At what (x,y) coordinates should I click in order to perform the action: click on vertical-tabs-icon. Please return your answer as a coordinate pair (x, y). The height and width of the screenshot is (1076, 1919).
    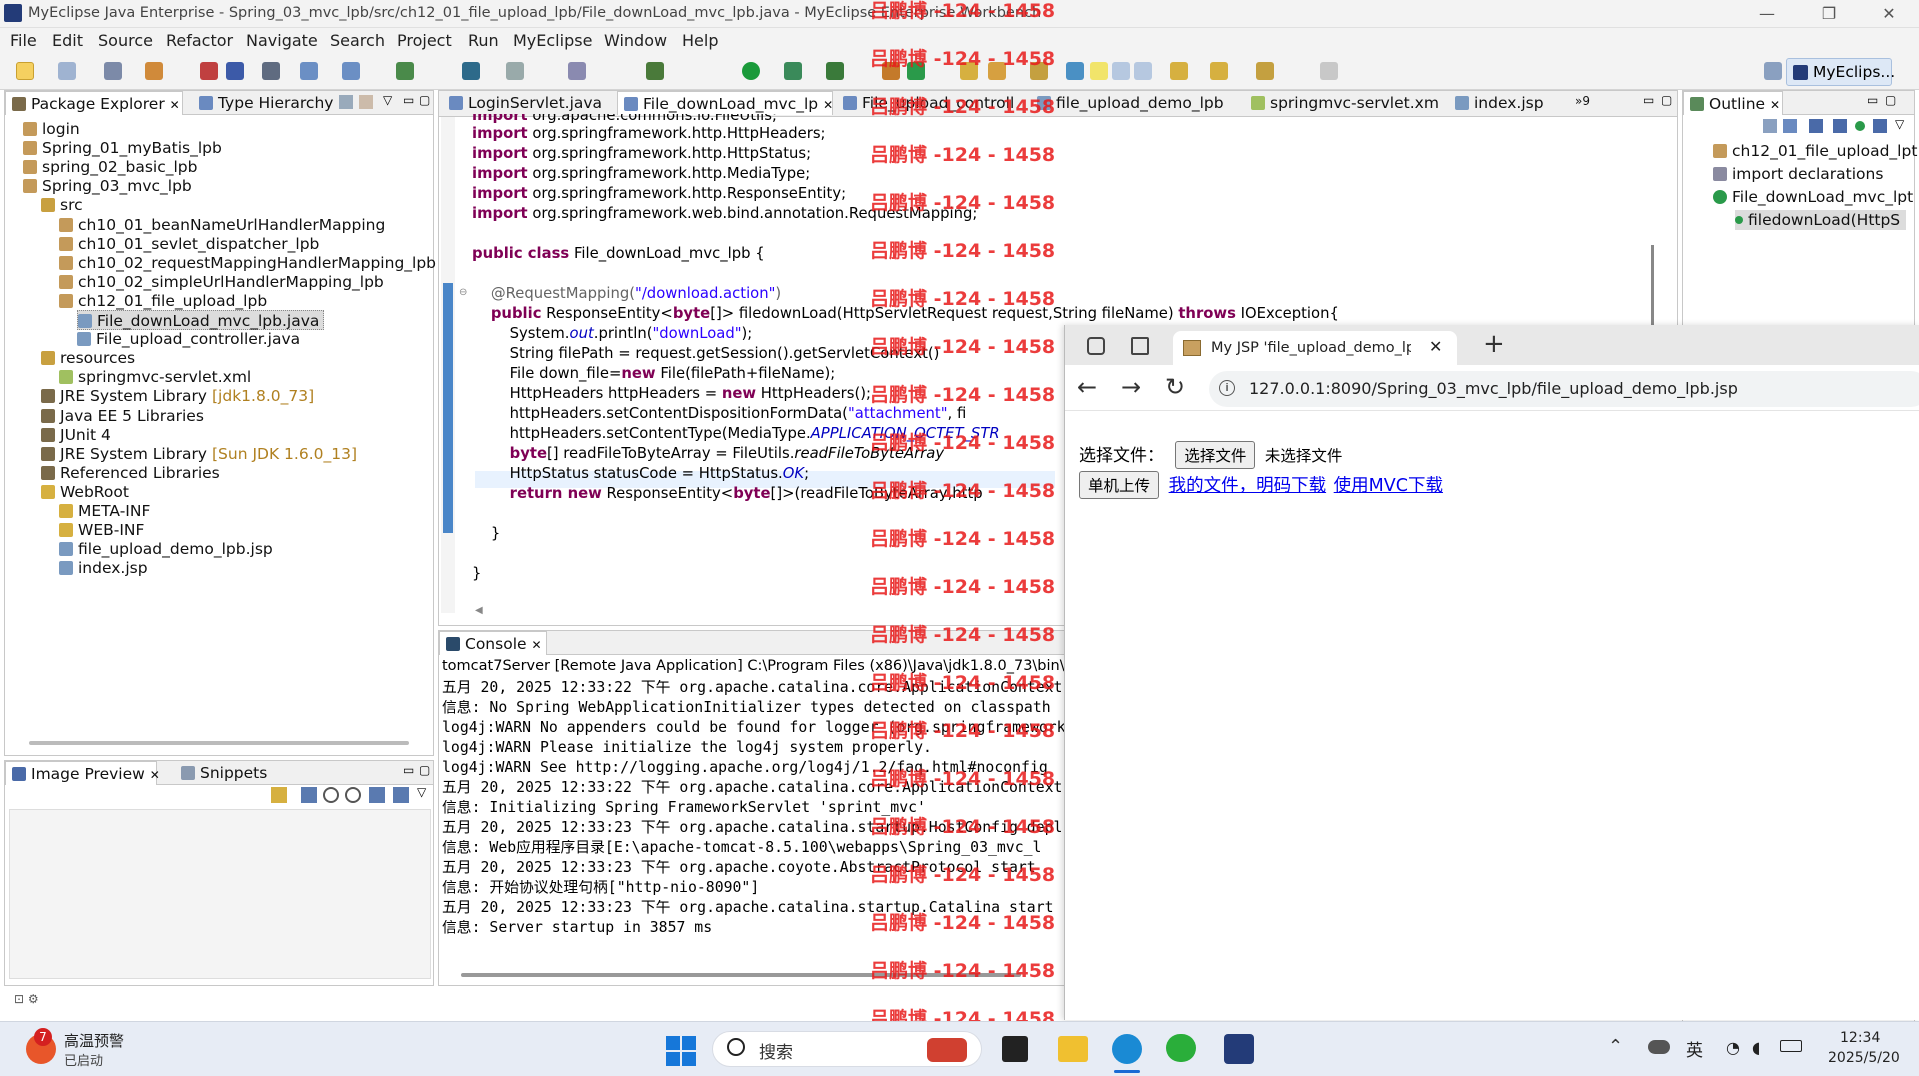
    Looking at the image, I should click on (1140, 346).